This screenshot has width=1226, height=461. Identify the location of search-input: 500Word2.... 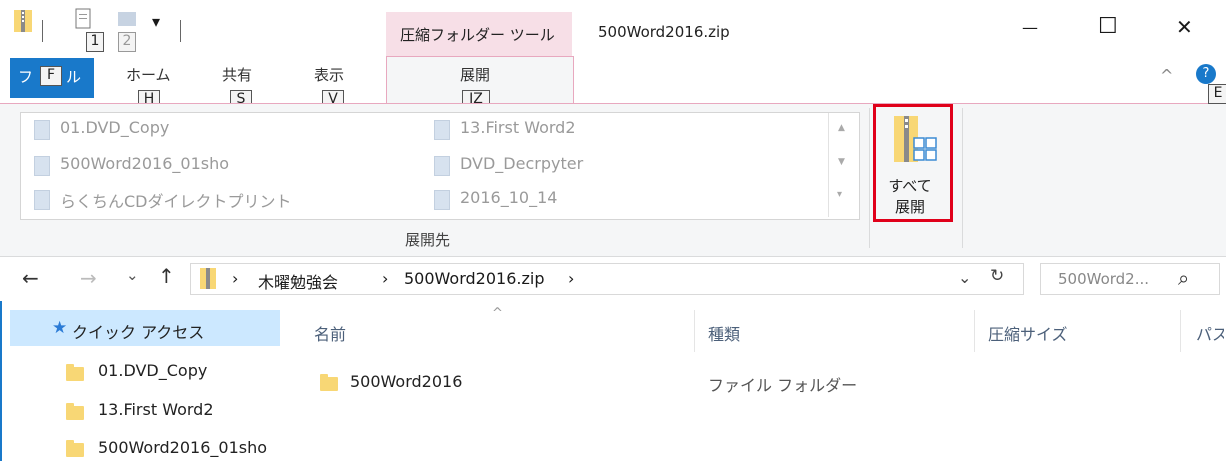
(1103, 279).